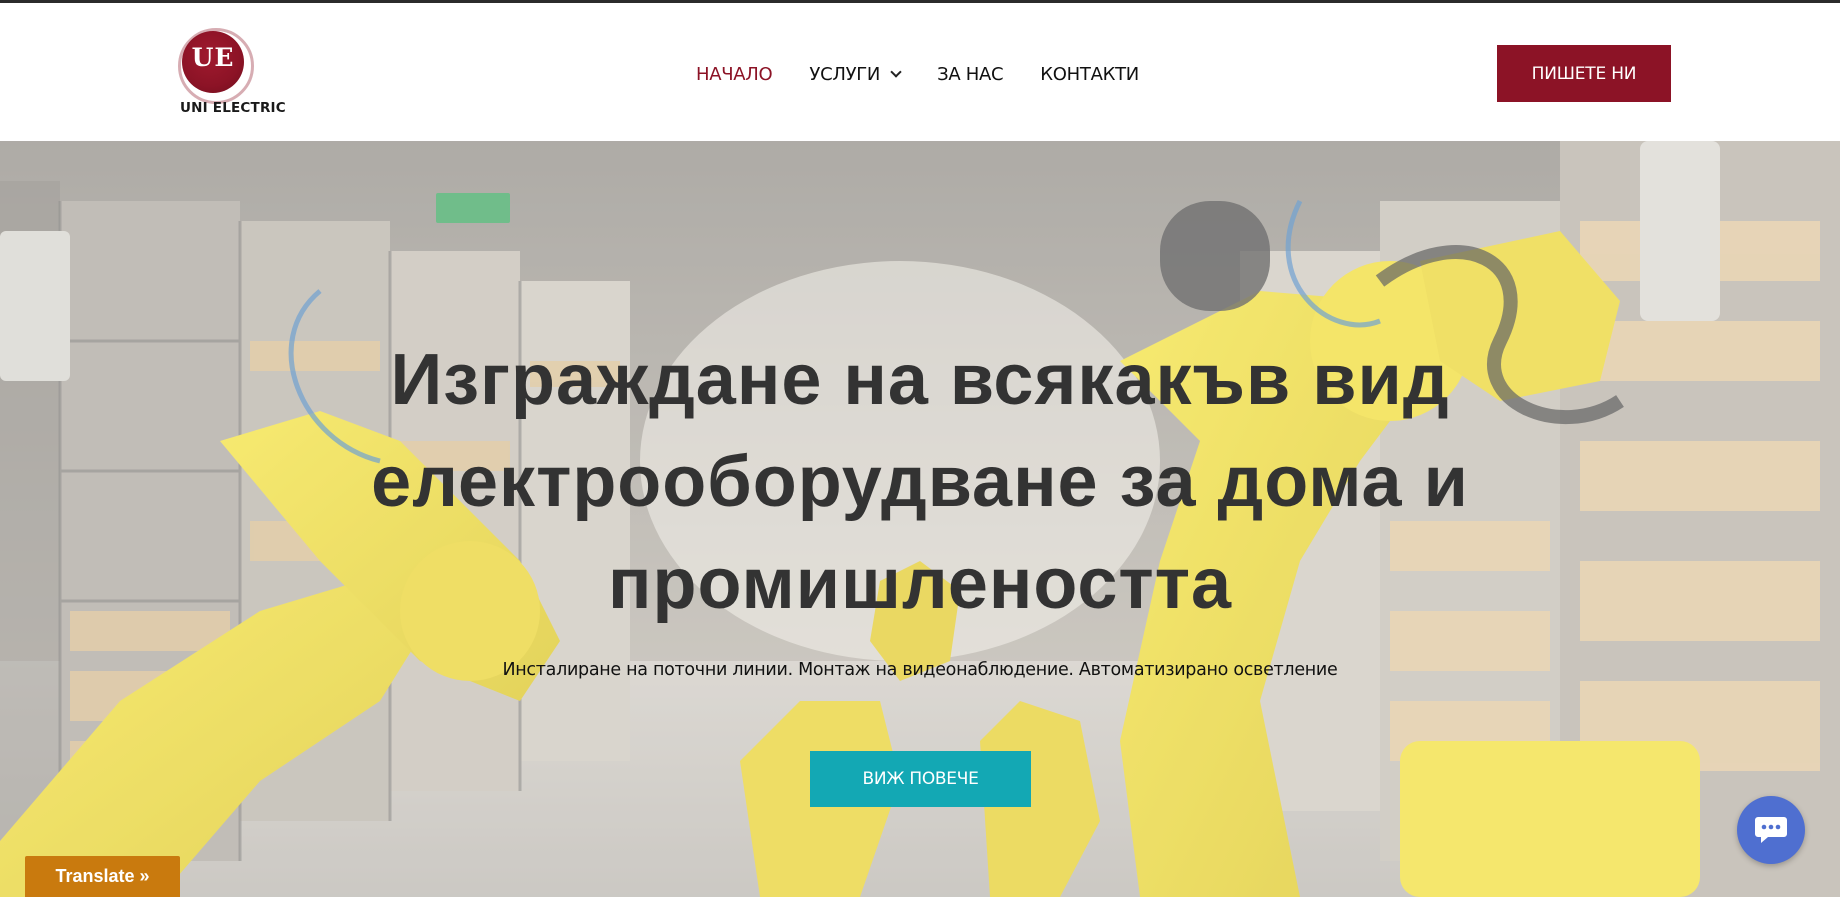  Describe the element at coordinates (213, 57) in the screenshot. I see `logo-initials: UE` at that location.